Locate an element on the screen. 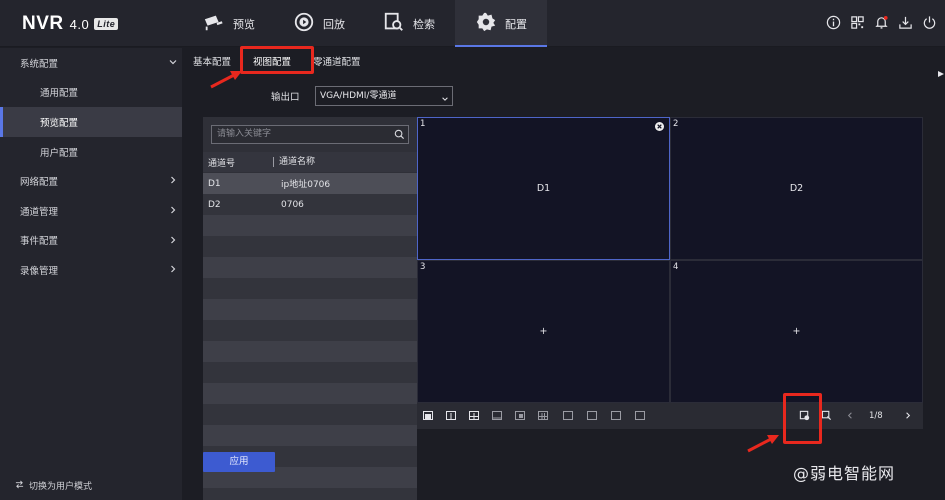 This screenshot has height=500, width=945. table-row: D1 ip地址0706 is located at coordinates (310, 183).